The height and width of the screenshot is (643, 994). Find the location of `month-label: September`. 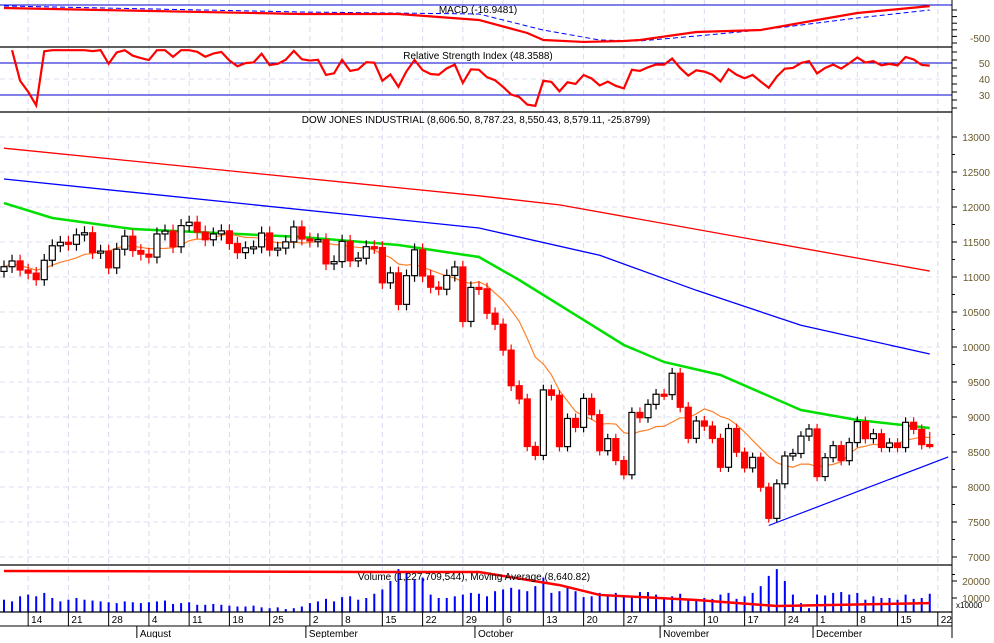

month-label: September is located at coordinates (334, 633).